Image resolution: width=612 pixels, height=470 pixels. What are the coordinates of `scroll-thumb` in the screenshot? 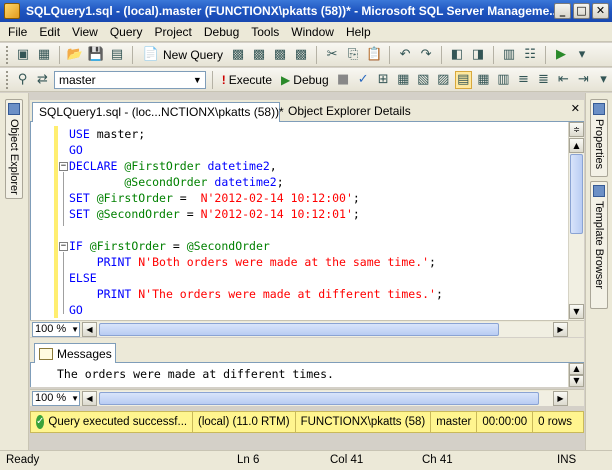 It's located at (576, 194).